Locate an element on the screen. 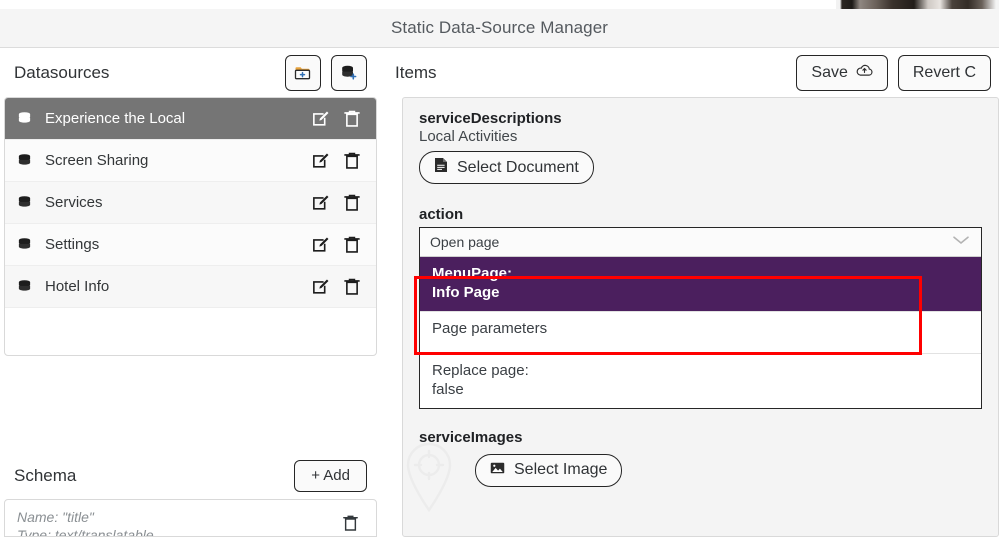 The height and width of the screenshot is (537, 999). action-select: Open page is located at coordinates (700, 242).